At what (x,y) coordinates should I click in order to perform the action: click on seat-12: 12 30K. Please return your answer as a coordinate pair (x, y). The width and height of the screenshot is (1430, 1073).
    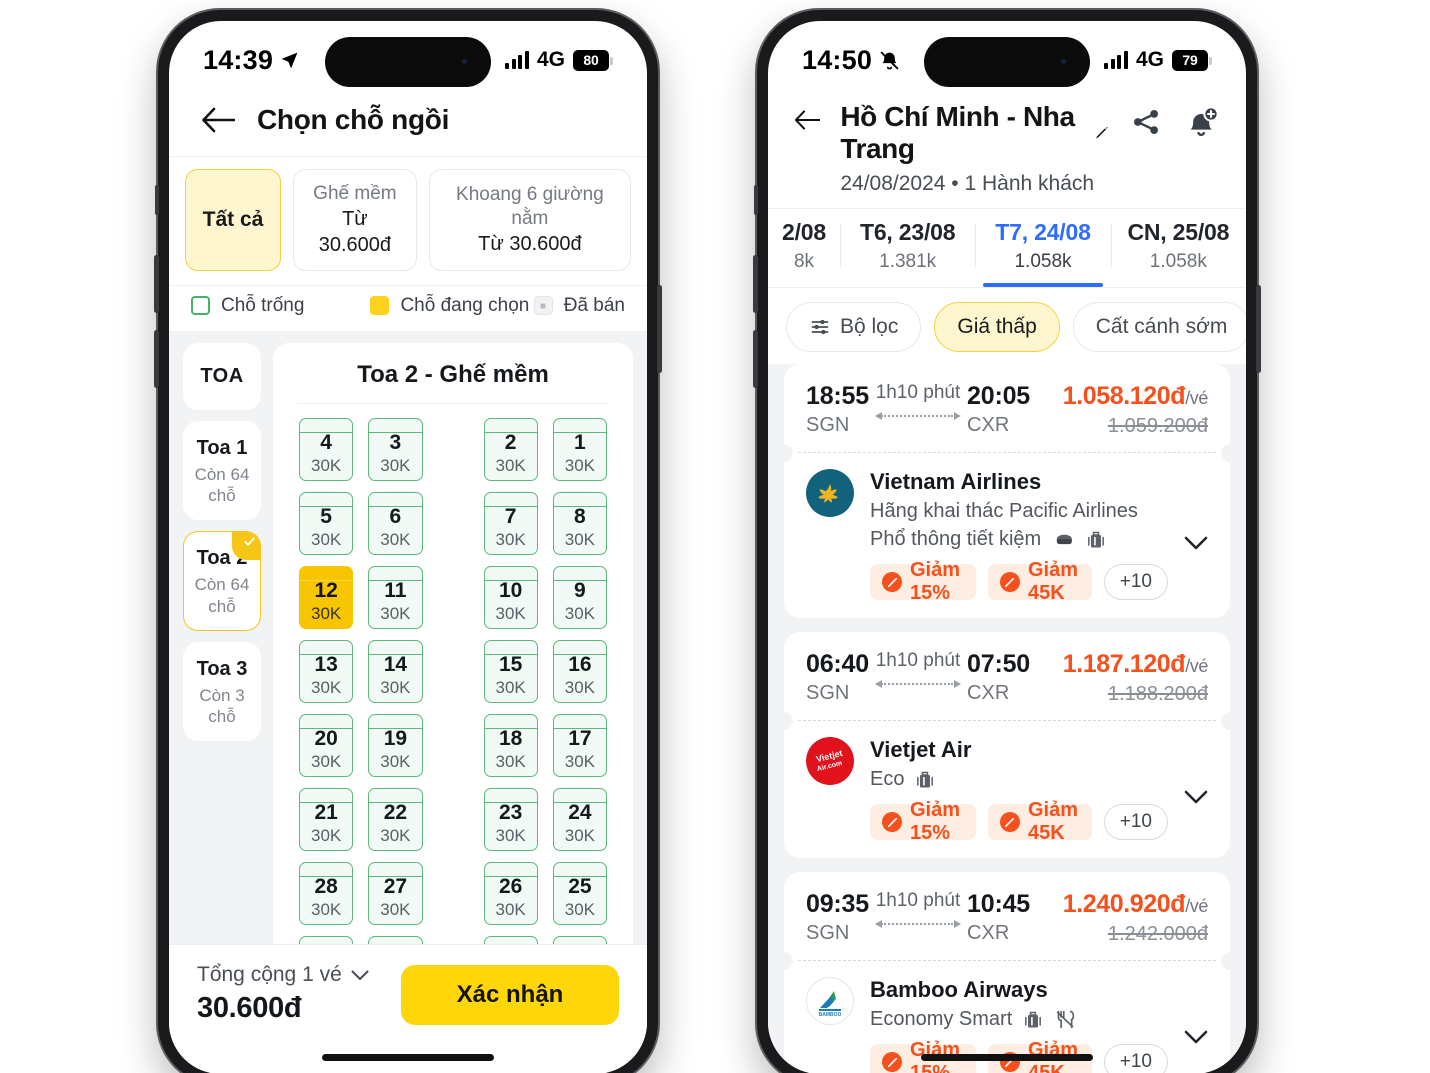
    Looking at the image, I should click on (326, 597).